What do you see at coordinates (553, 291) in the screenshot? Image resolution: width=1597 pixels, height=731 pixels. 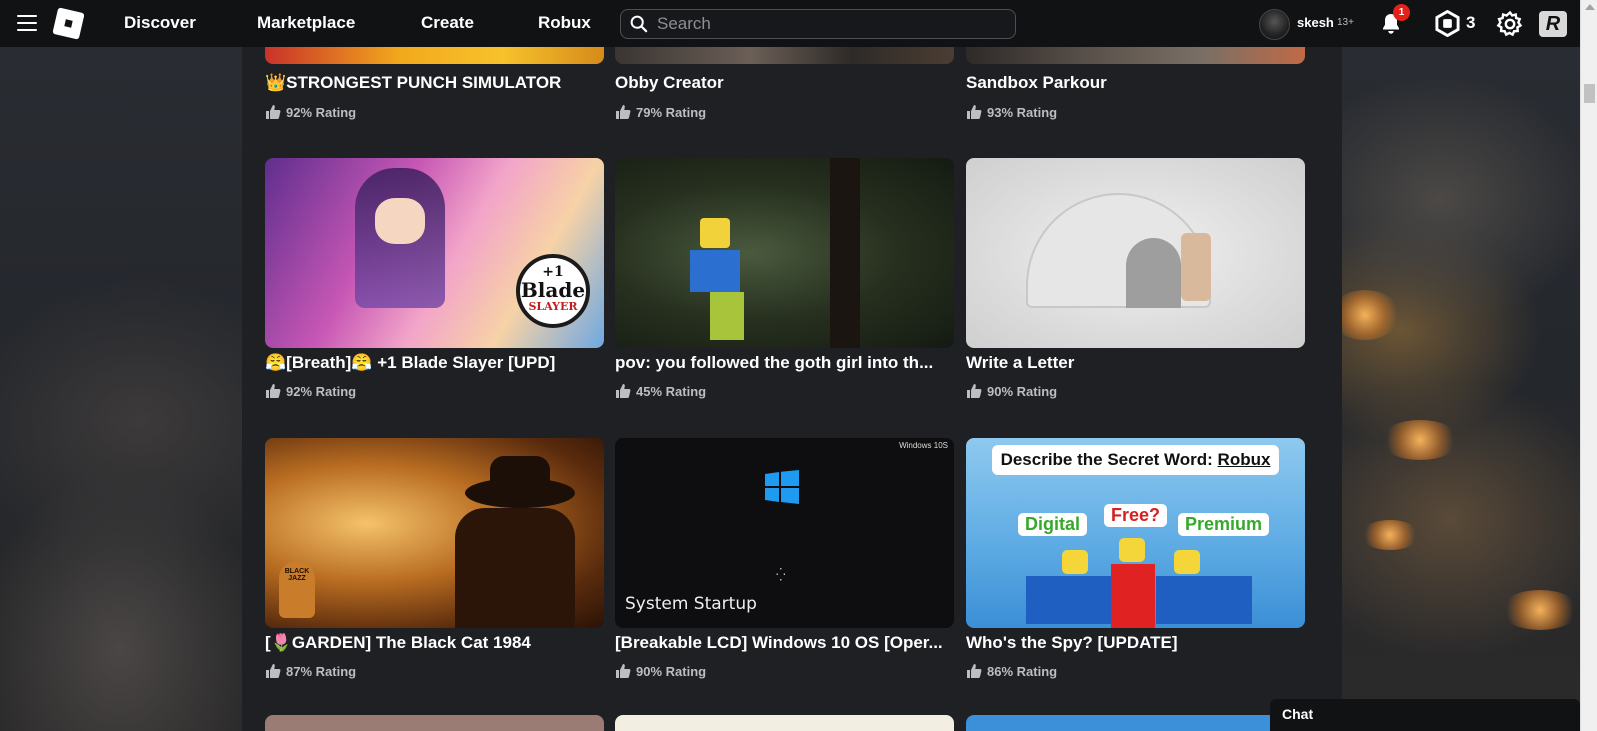 I see `blade-slayer-logo: +1 Blade SLAYER` at bounding box center [553, 291].